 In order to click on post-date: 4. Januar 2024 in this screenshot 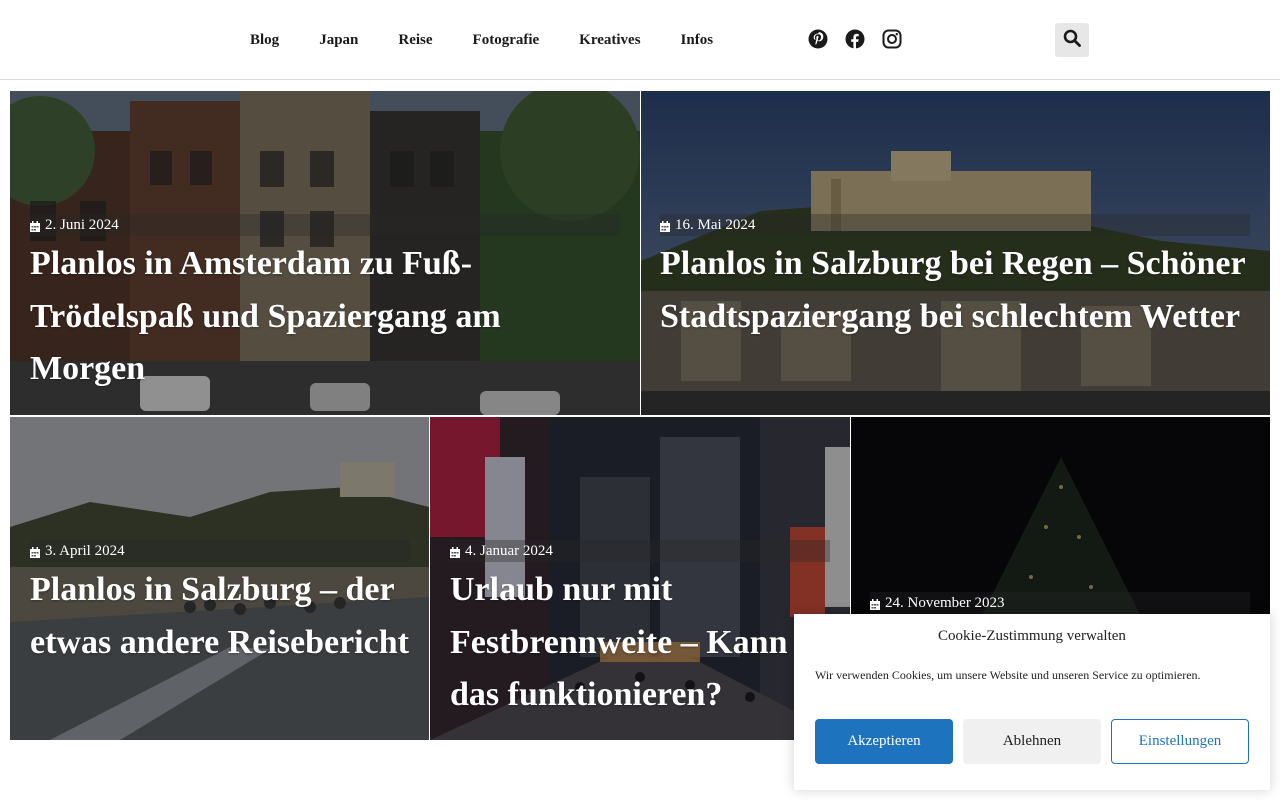, I will do `click(501, 551)`.